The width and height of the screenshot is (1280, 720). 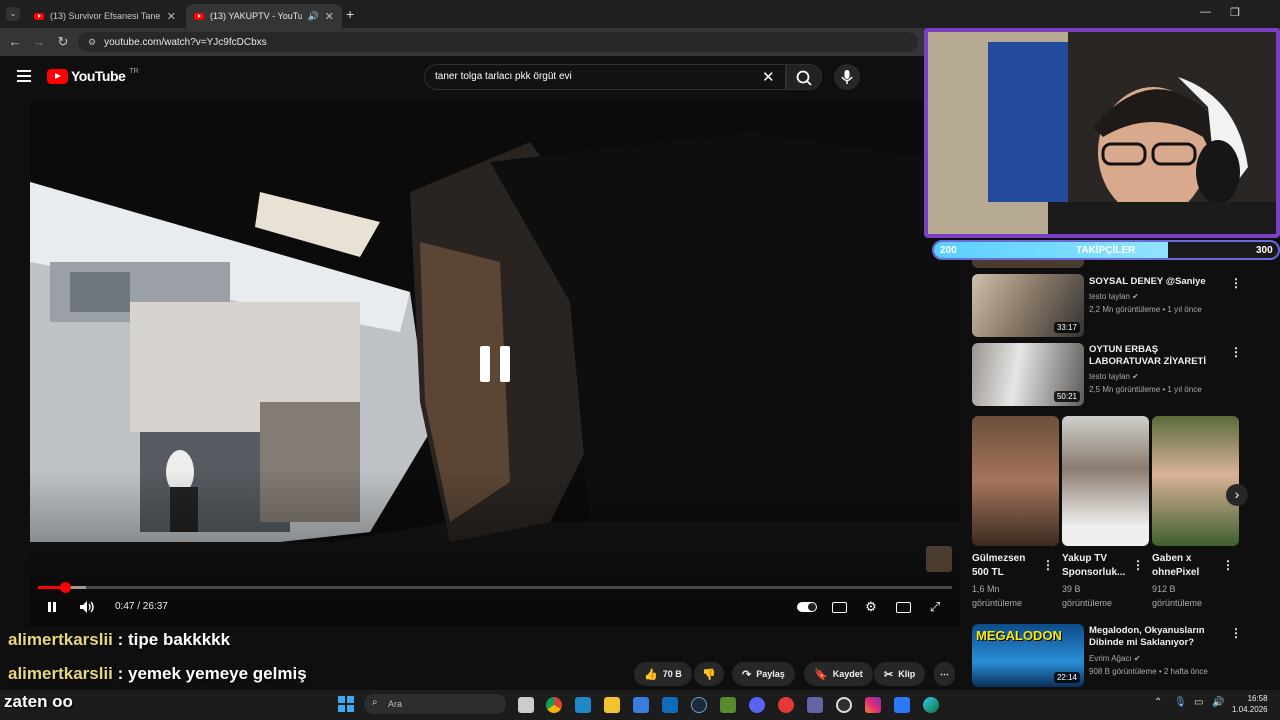 I want to click on scrubber-handle, so click(x=65, y=587).